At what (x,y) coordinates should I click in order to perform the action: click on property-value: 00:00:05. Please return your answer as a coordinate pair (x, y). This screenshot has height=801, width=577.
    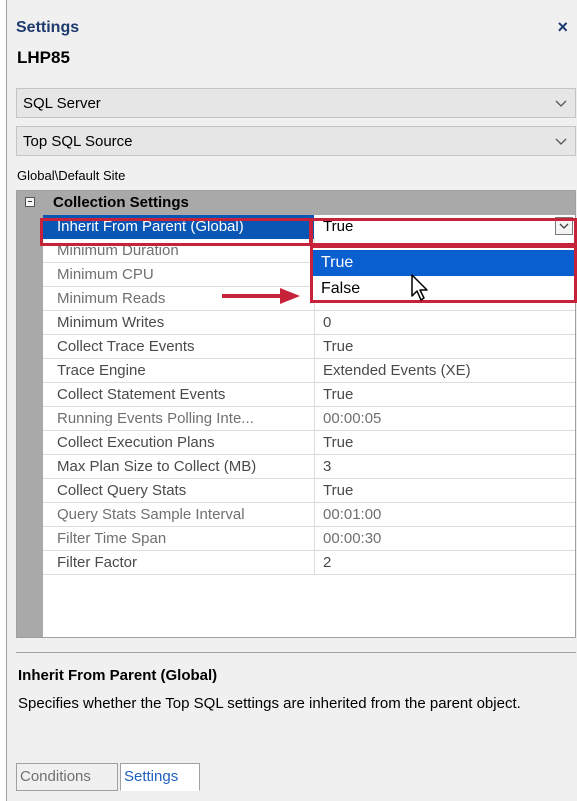
    Looking at the image, I should click on (352, 418).